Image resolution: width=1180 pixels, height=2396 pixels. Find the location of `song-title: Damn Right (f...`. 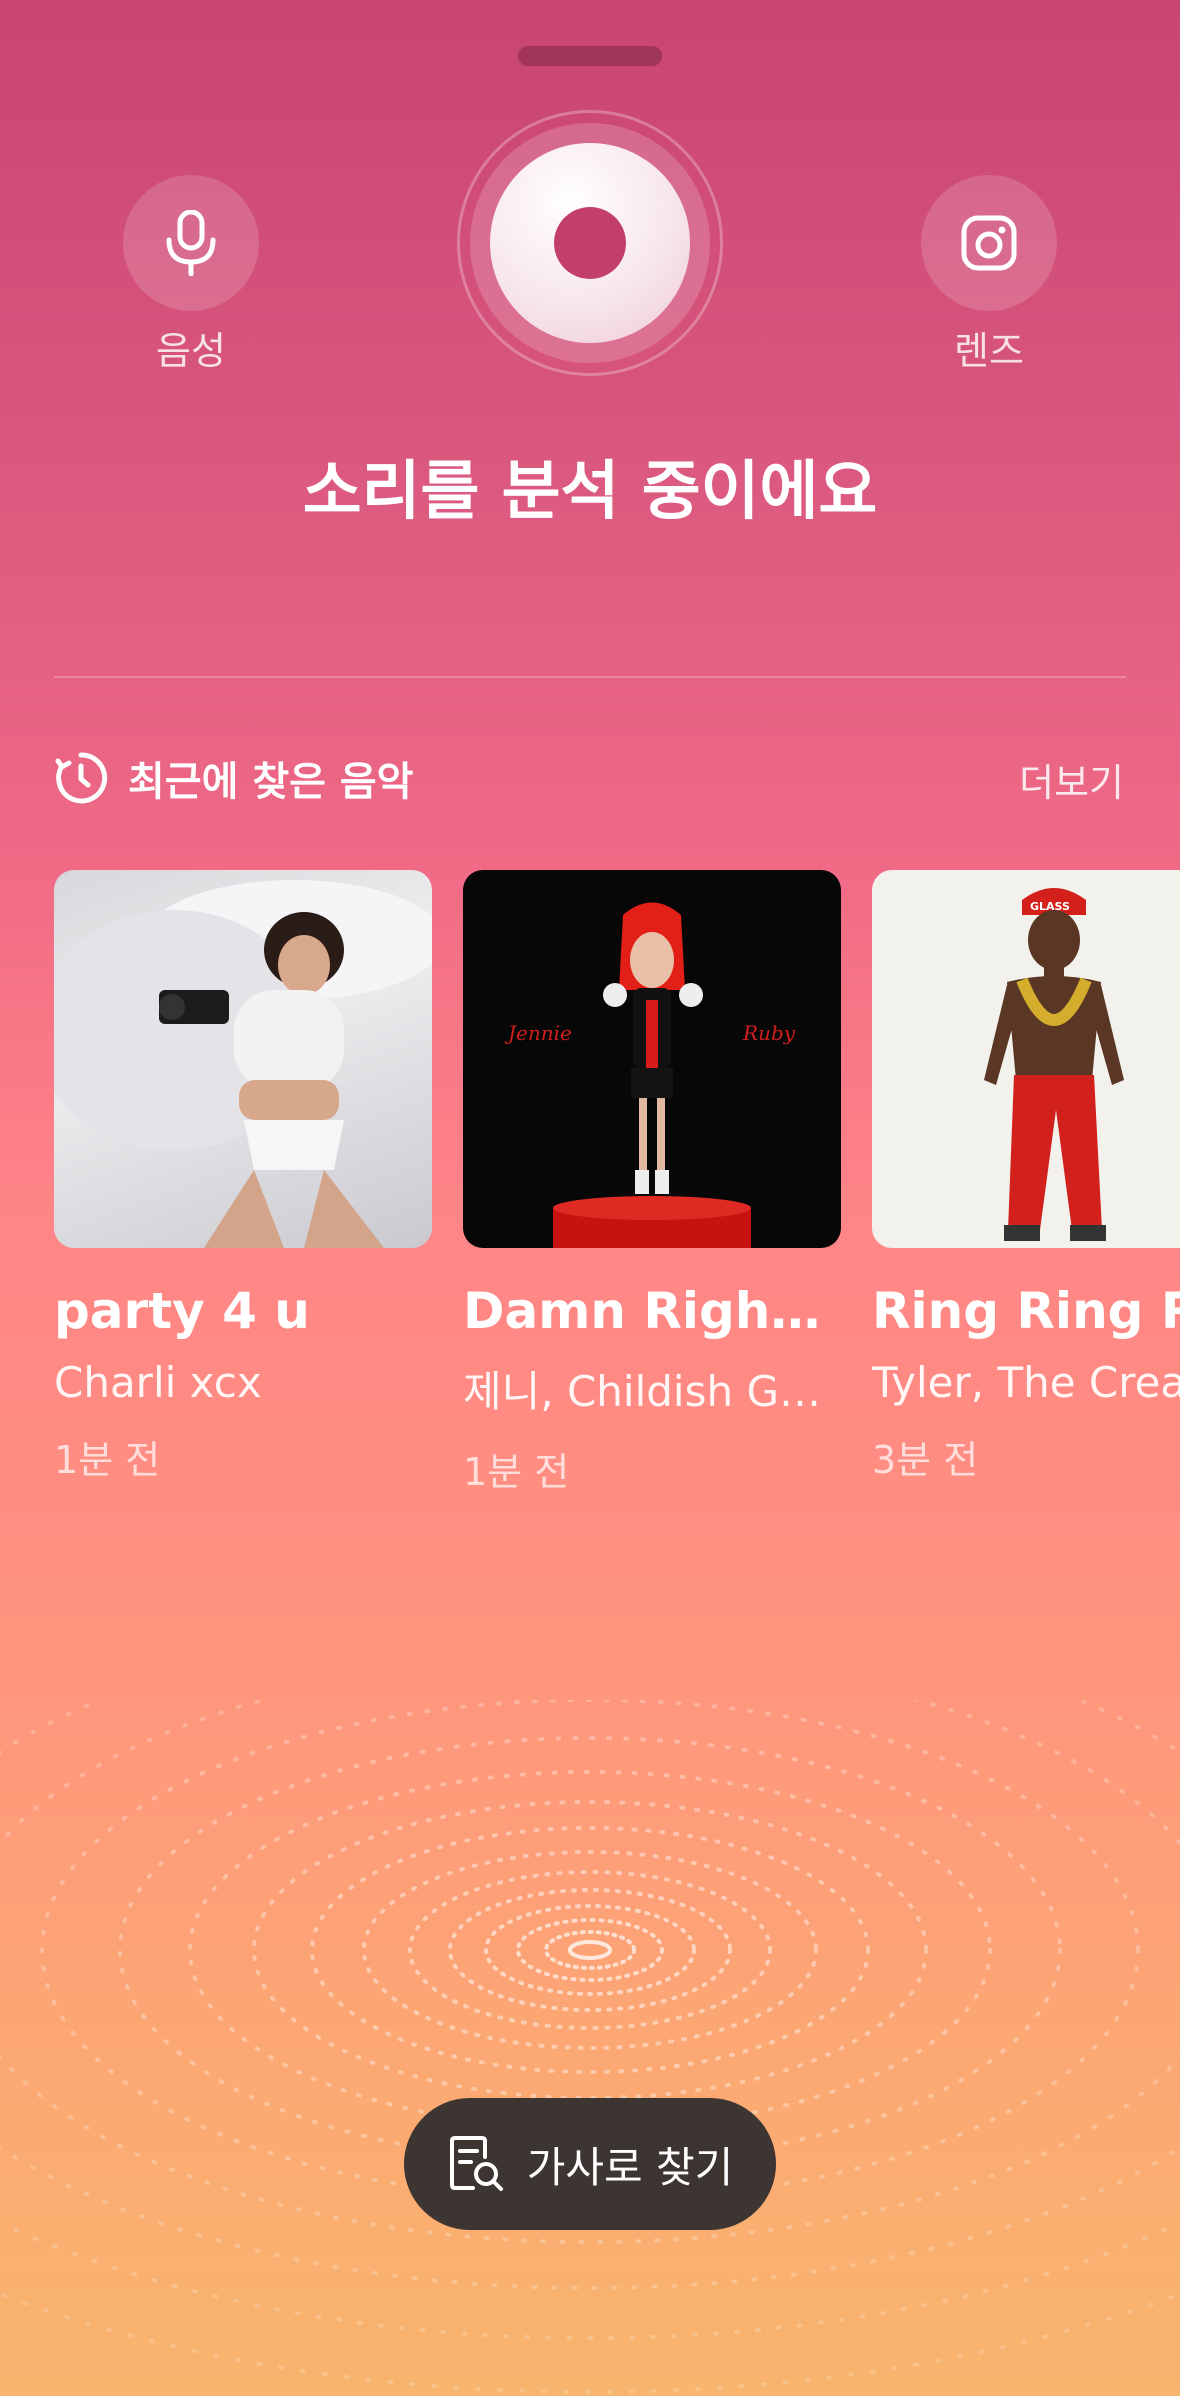

song-title: Damn Right (f... is located at coordinates (652, 1311).